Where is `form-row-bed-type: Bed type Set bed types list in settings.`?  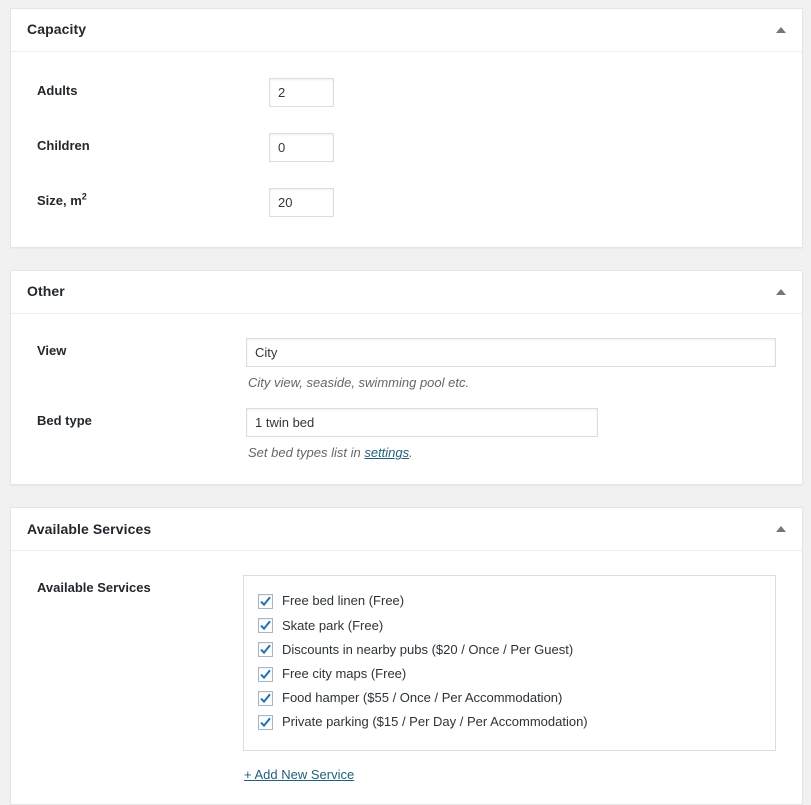
form-row-bed-type: Bed type Set bed types list in settings. is located at coordinates (406, 431).